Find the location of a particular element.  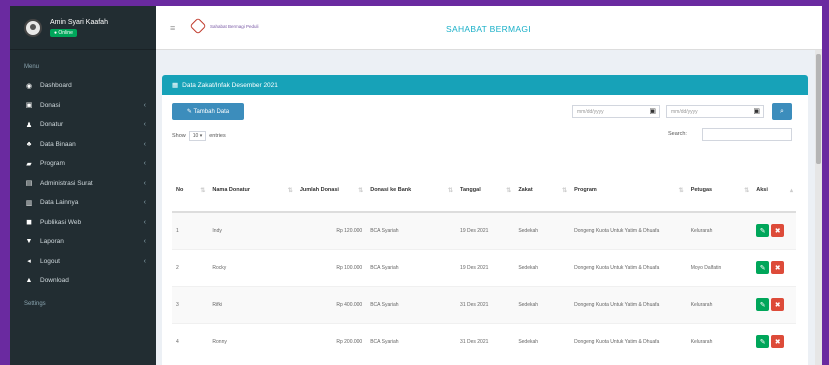

page-scrollbar is located at coordinates (818, 207).